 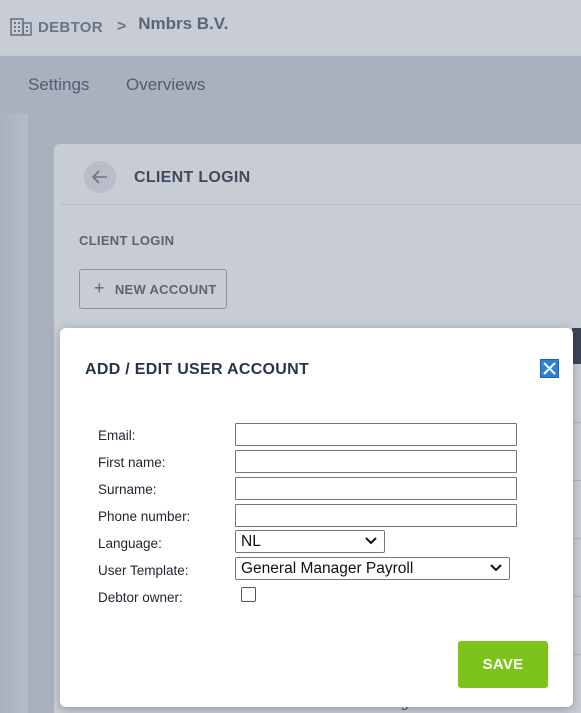 What do you see at coordinates (144, 516) in the screenshot?
I see `phone-label: Phone number:` at bounding box center [144, 516].